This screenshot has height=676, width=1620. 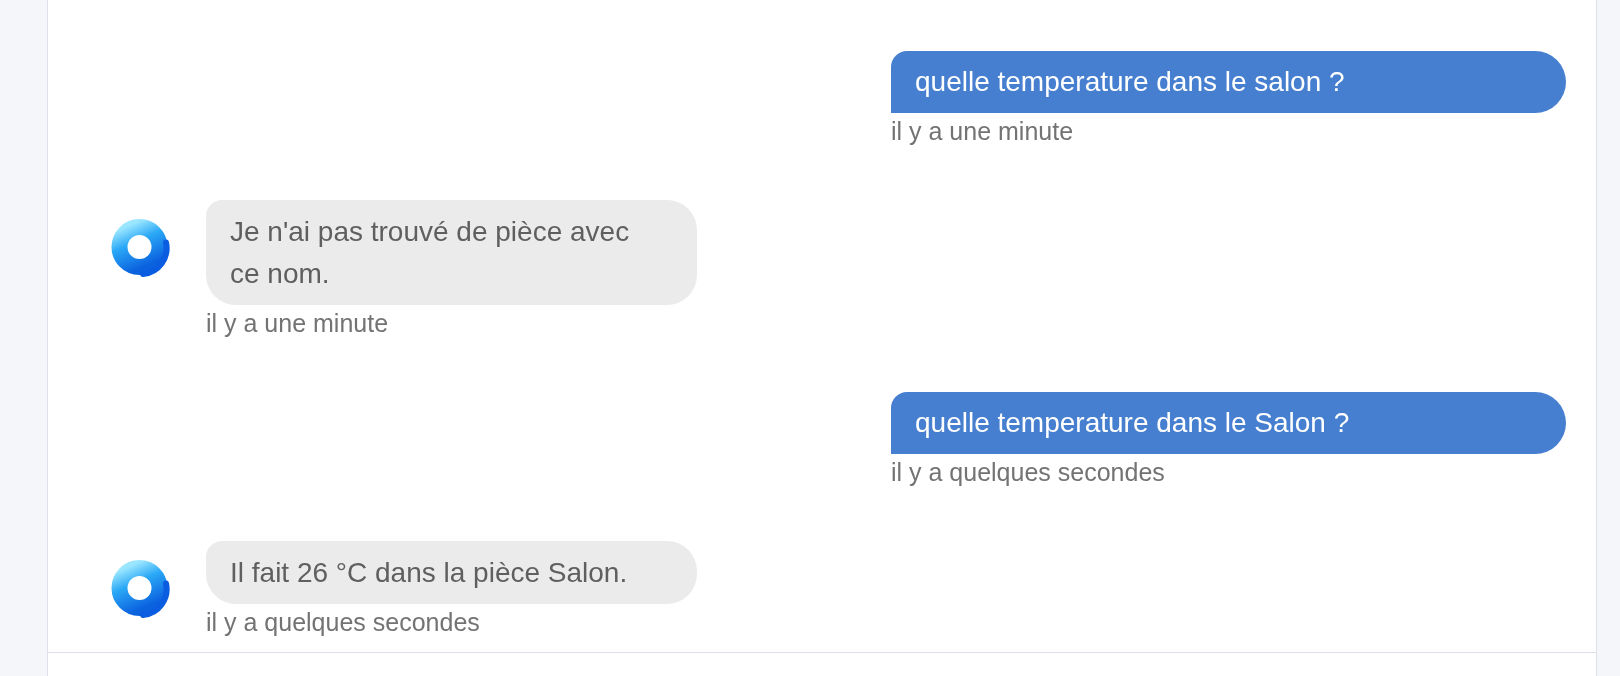 I want to click on user-message: quelle temperature dans le Salon ?, so click(x=1228, y=423).